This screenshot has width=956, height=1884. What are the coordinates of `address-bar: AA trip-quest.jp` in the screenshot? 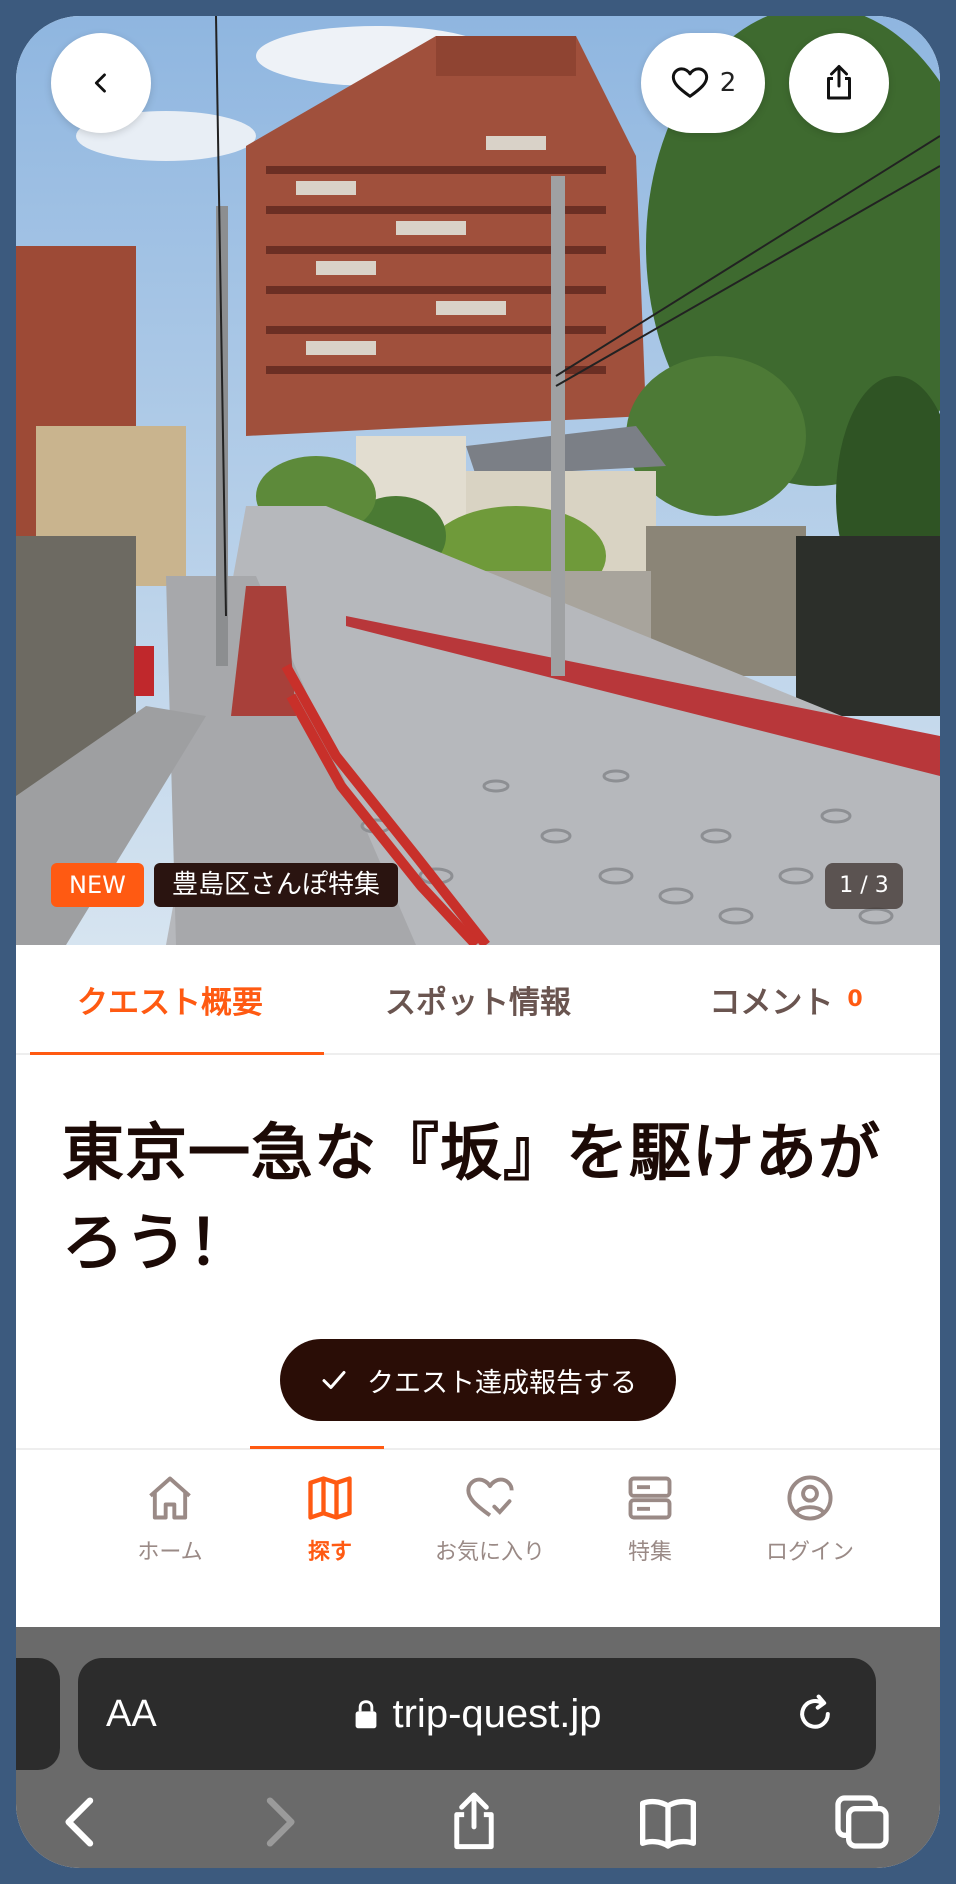 It's located at (477, 1714).